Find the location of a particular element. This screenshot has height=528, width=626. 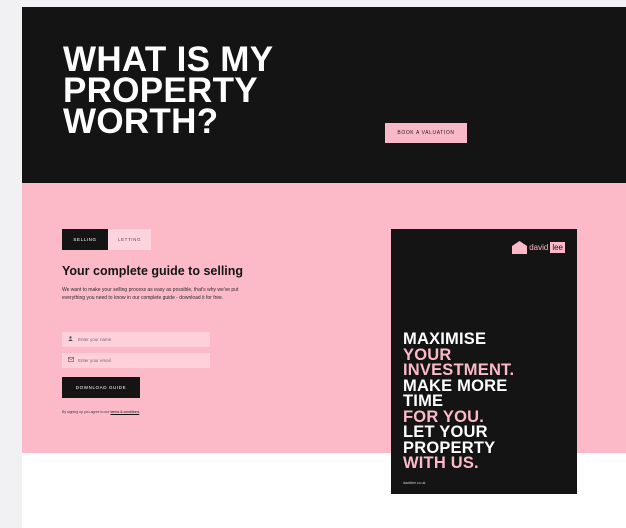

logo-david: david is located at coordinates (539, 247).